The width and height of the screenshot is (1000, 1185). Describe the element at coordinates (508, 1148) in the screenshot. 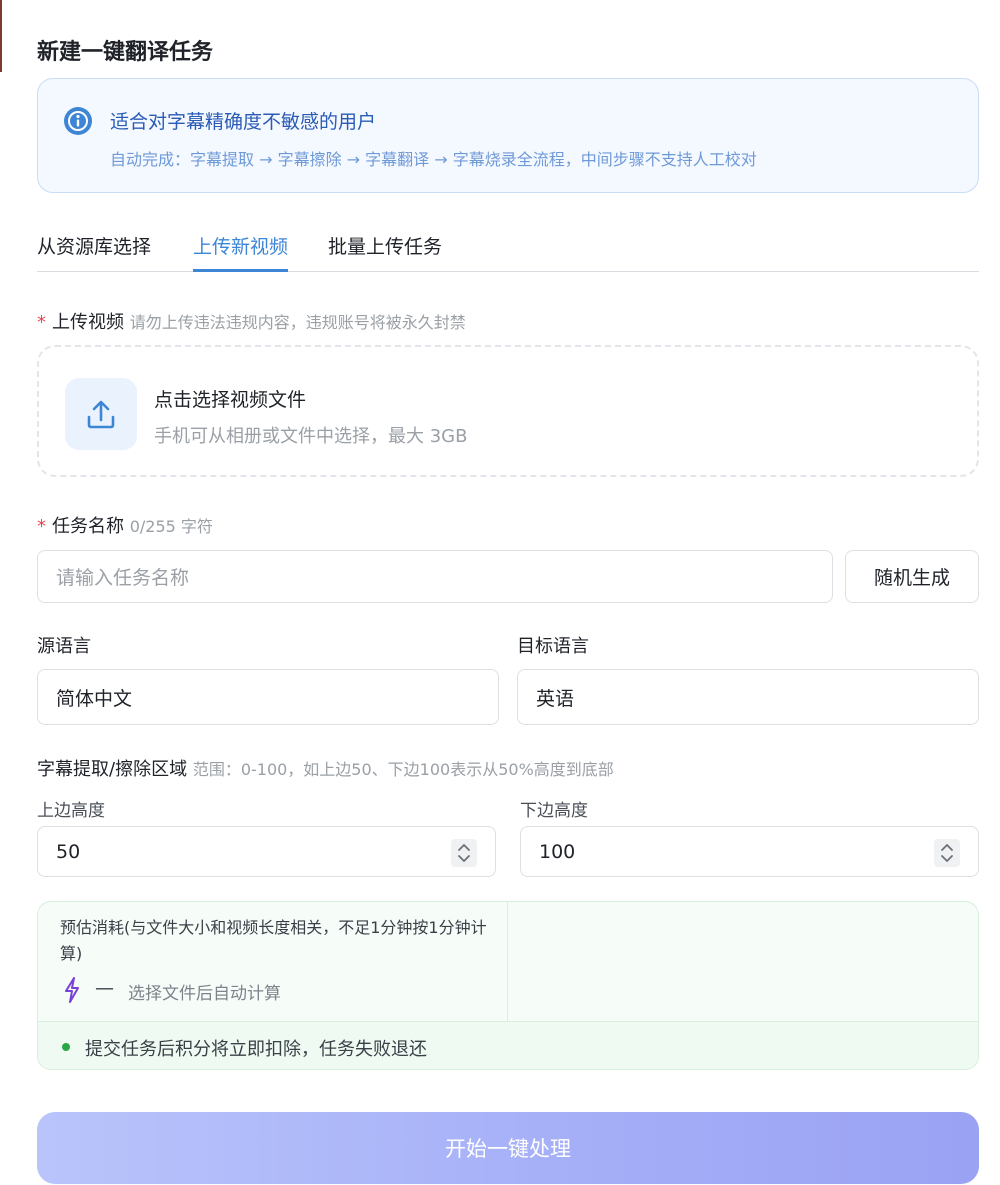

I see `start-processing-button: 开始一键处理` at that location.